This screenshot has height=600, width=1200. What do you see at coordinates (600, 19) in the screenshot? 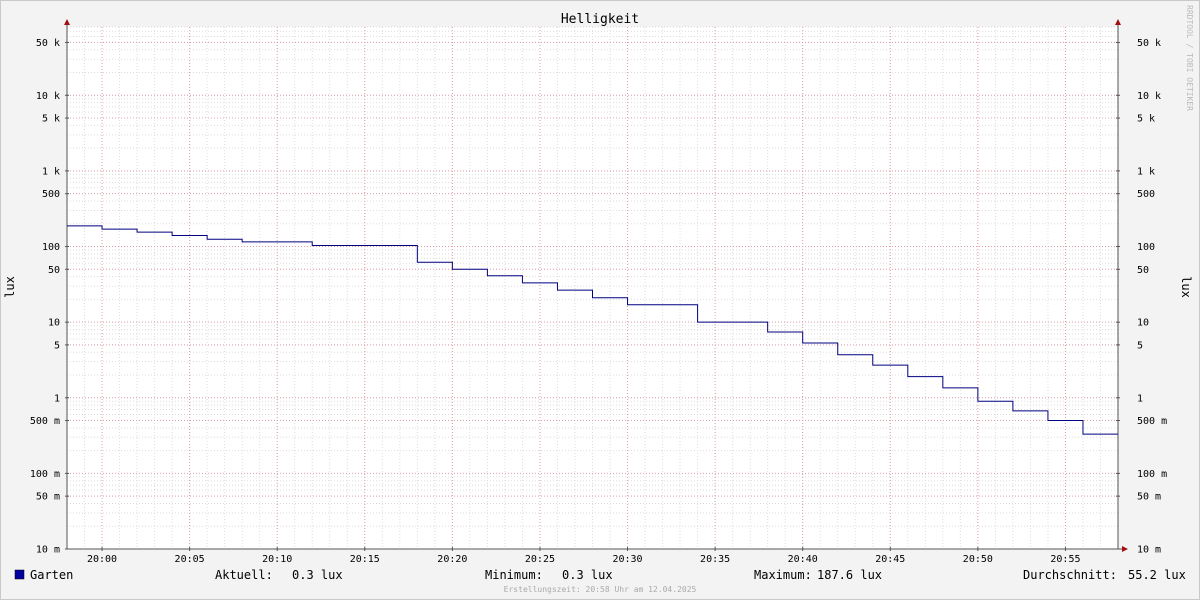
I see `chart-title: Helligkeit` at bounding box center [600, 19].